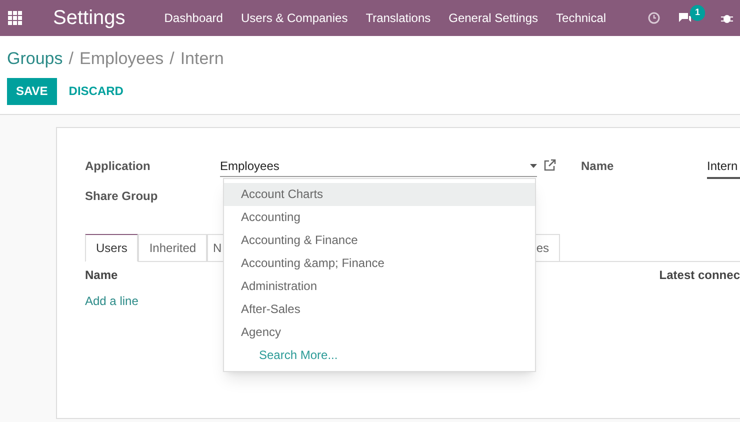 Image resolution: width=740 pixels, height=422 pixels. I want to click on tab: Users, so click(111, 248).